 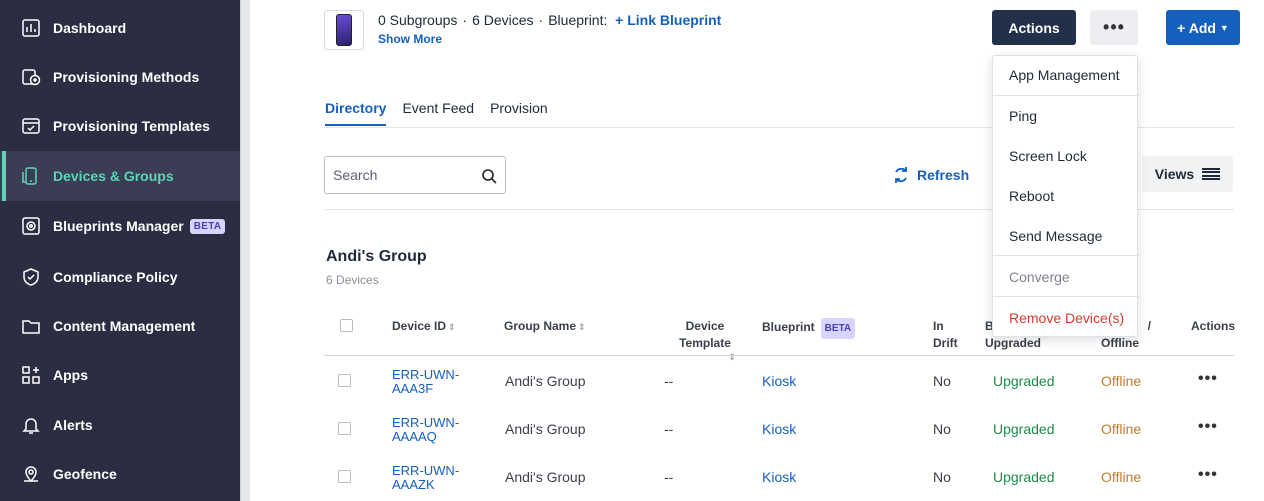 I want to click on menu-item-ping: Ping, so click(x=1066, y=116).